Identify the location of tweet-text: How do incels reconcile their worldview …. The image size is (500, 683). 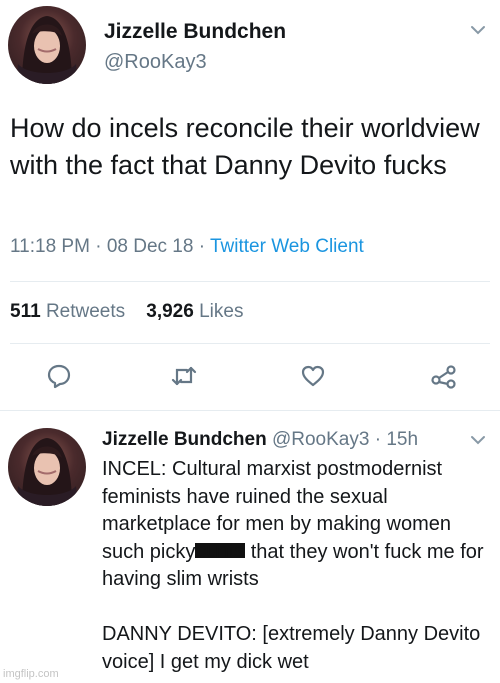
(245, 146).